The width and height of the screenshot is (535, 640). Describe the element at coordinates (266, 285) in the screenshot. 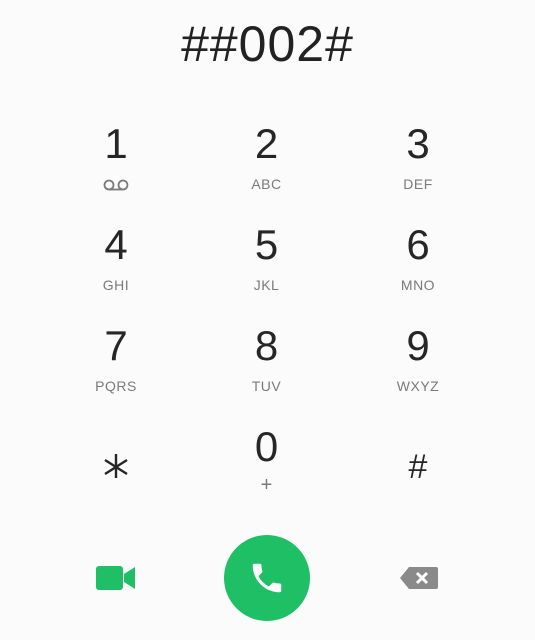

I see `key-letters: JKL` at that location.